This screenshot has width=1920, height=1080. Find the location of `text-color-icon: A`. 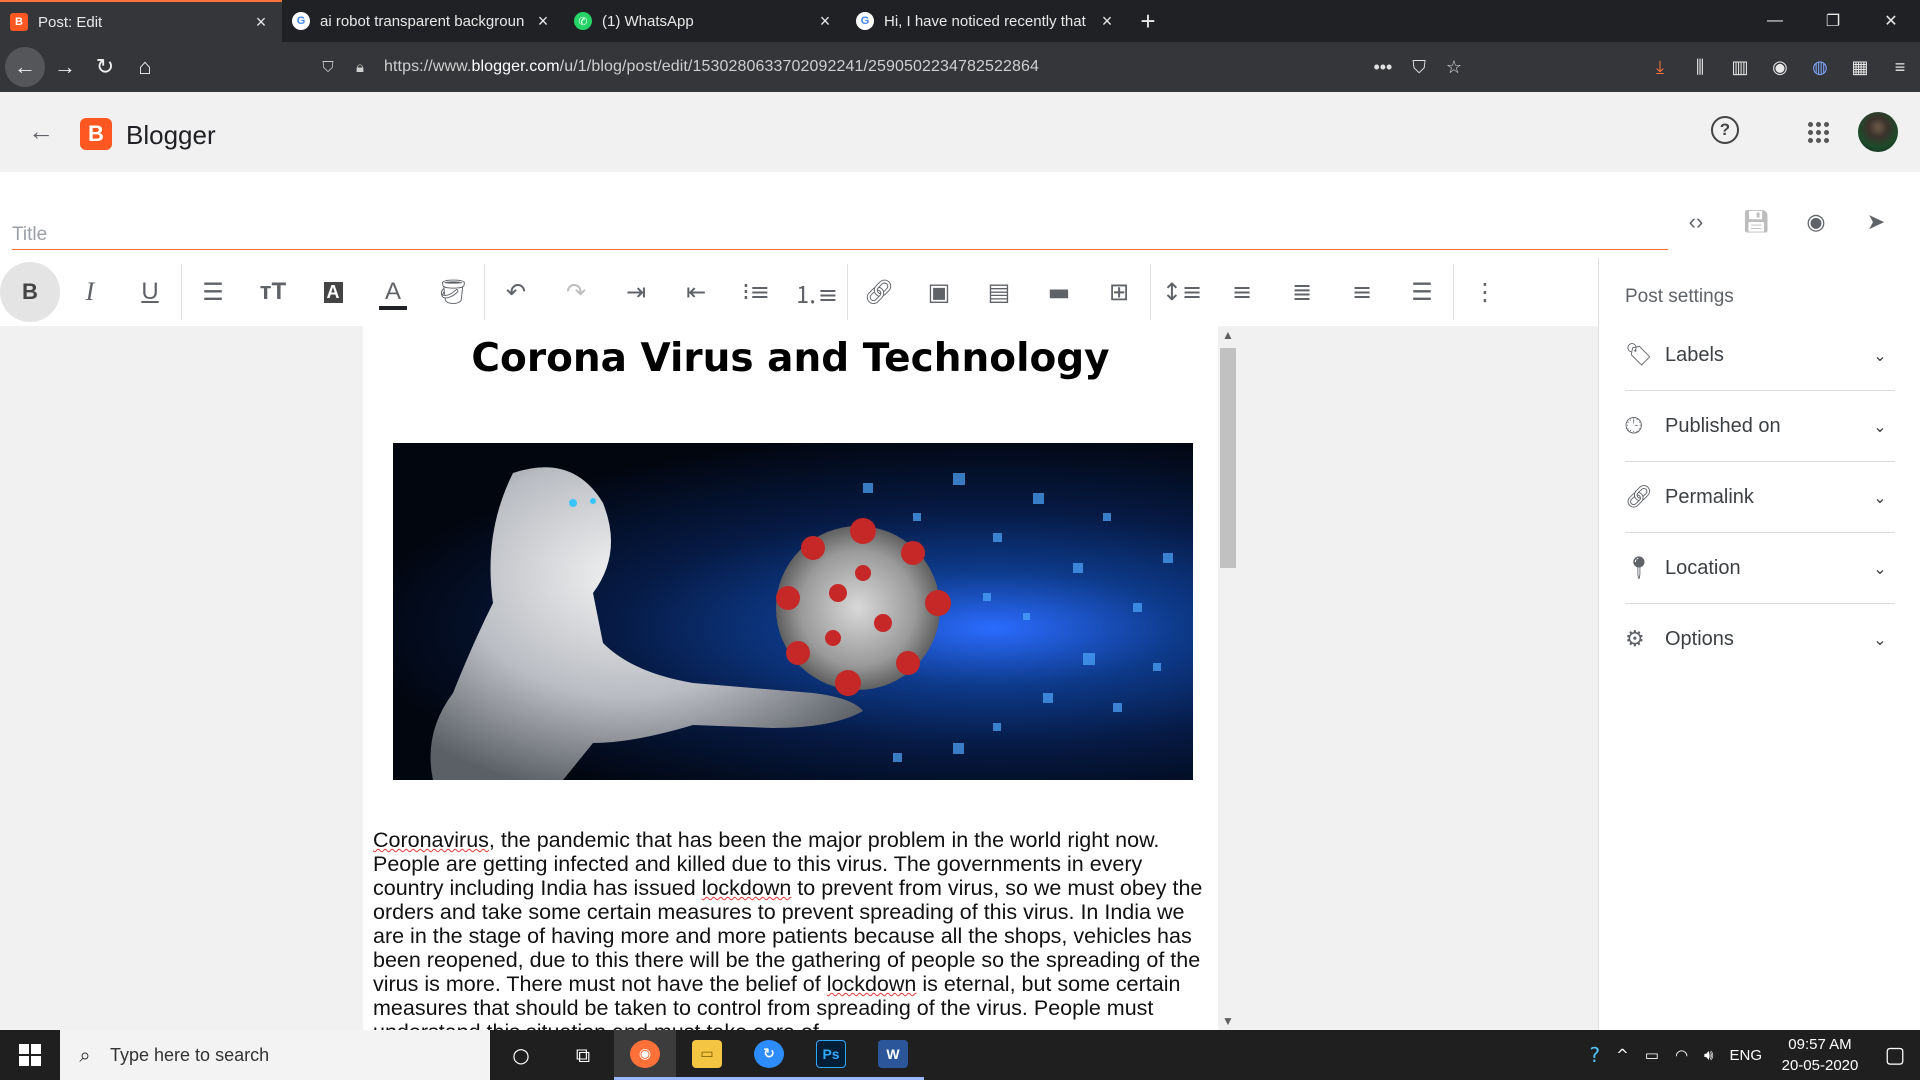

text-color-icon: A is located at coordinates (393, 292).